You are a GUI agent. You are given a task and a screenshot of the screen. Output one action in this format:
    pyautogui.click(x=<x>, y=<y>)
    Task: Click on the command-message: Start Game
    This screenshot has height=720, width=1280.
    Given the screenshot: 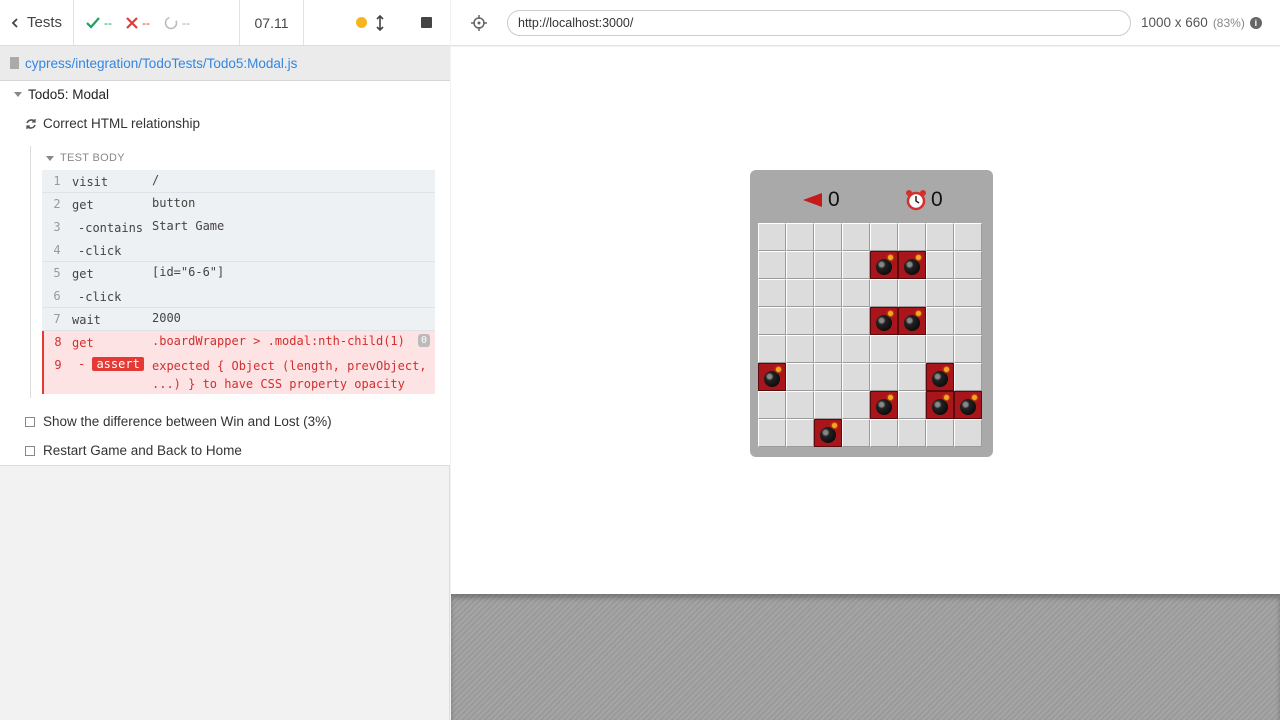 What is the action you would take?
    pyautogui.click(x=188, y=226)
    